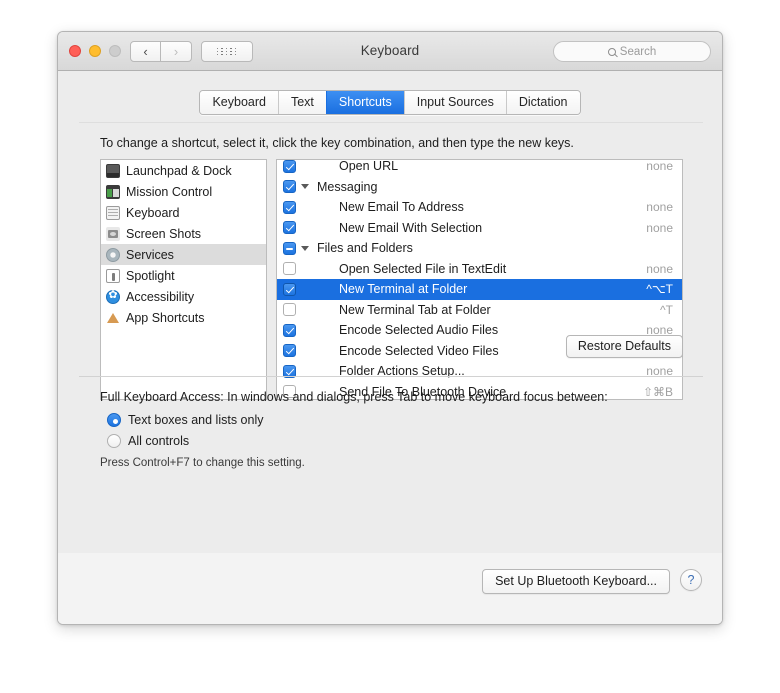 Image resolution: width=780 pixels, height=693 pixels. I want to click on search-placeholder: Search, so click(638, 51).